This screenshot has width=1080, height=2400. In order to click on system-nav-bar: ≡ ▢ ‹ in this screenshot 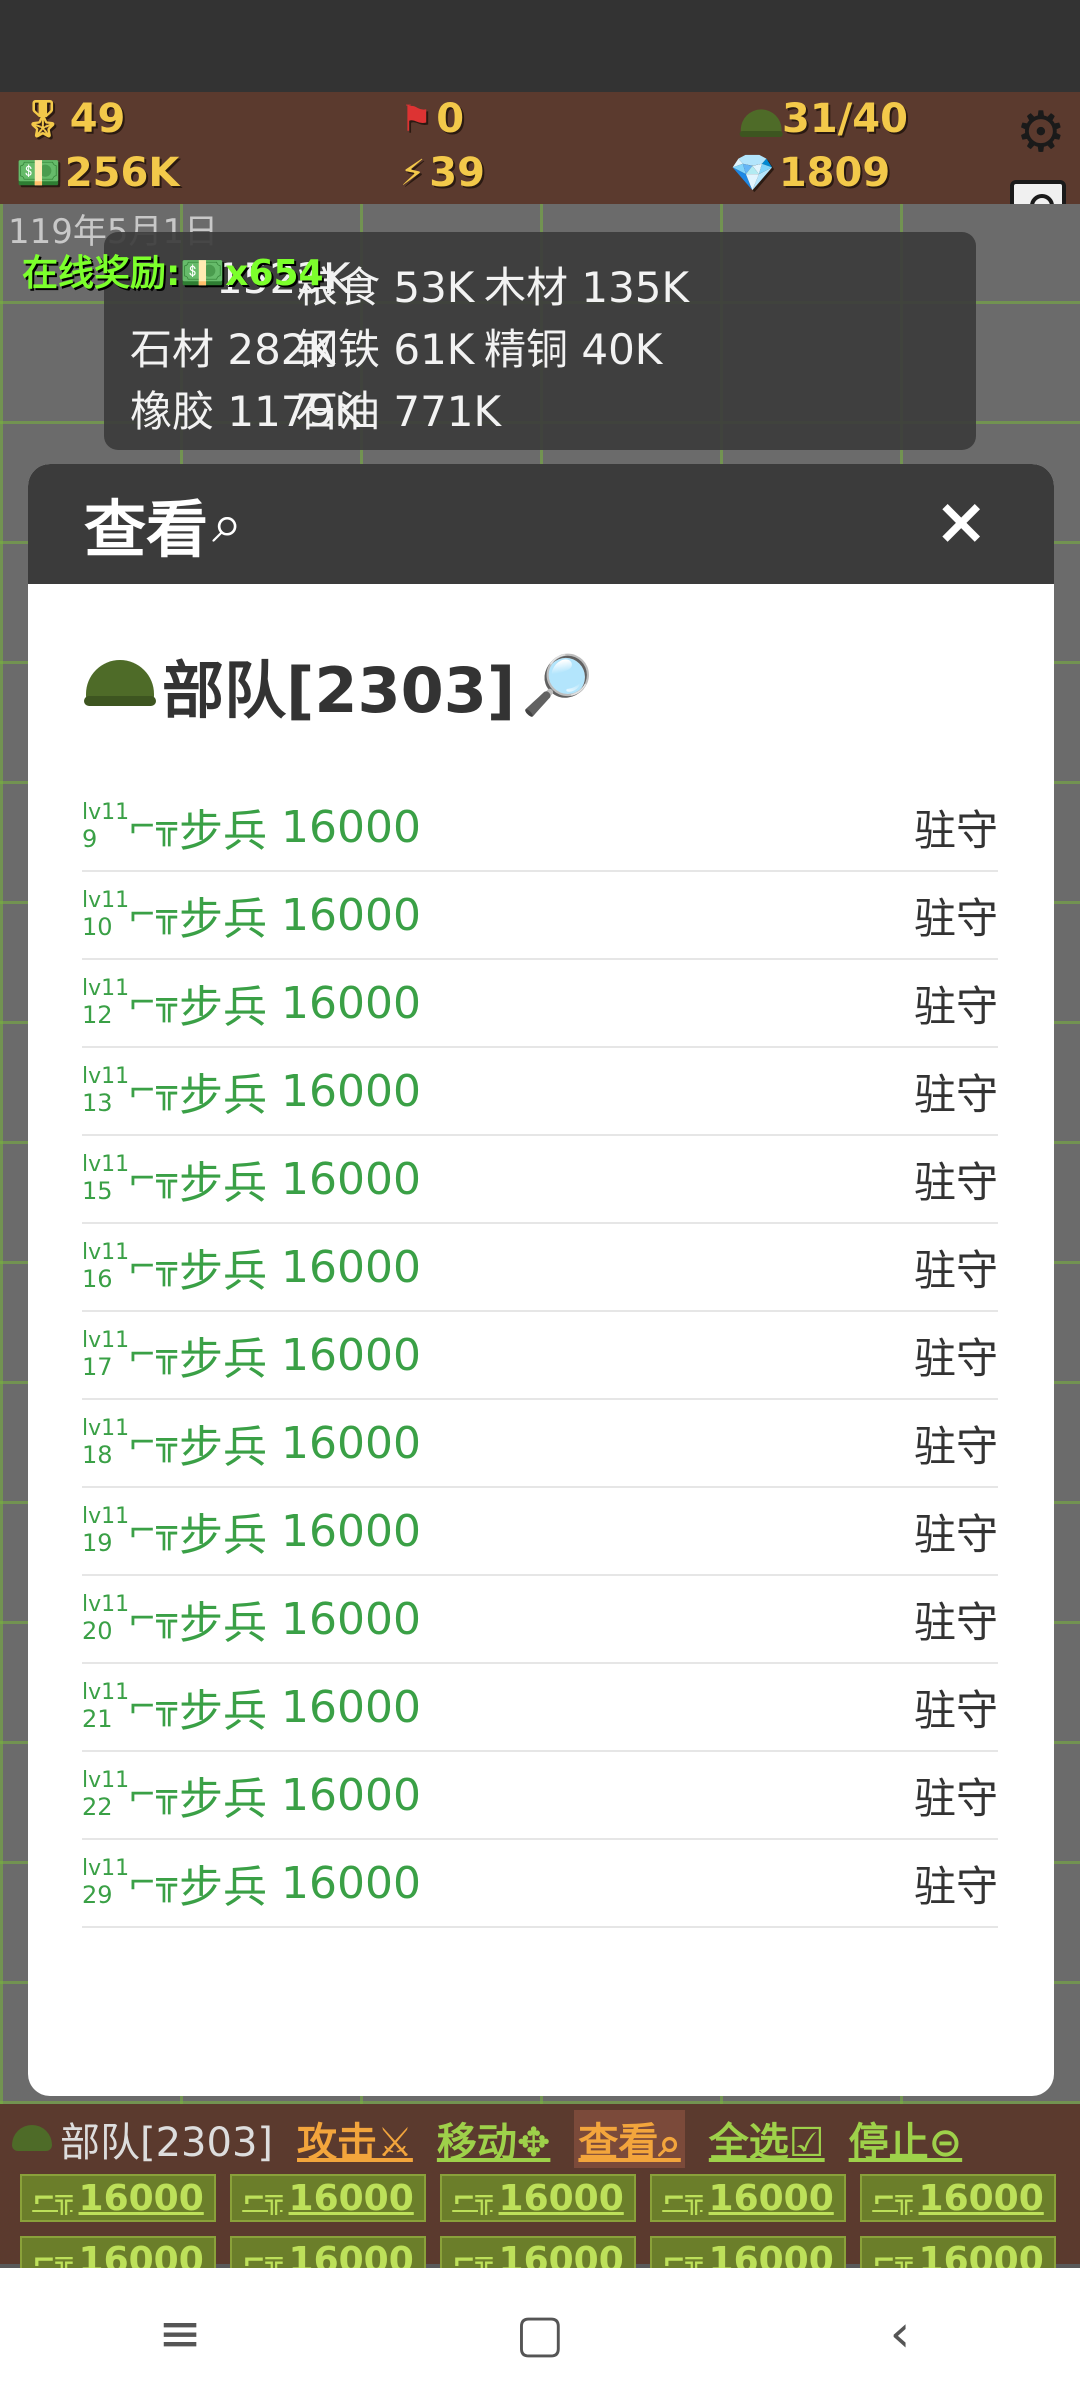, I will do `click(540, 2334)`.